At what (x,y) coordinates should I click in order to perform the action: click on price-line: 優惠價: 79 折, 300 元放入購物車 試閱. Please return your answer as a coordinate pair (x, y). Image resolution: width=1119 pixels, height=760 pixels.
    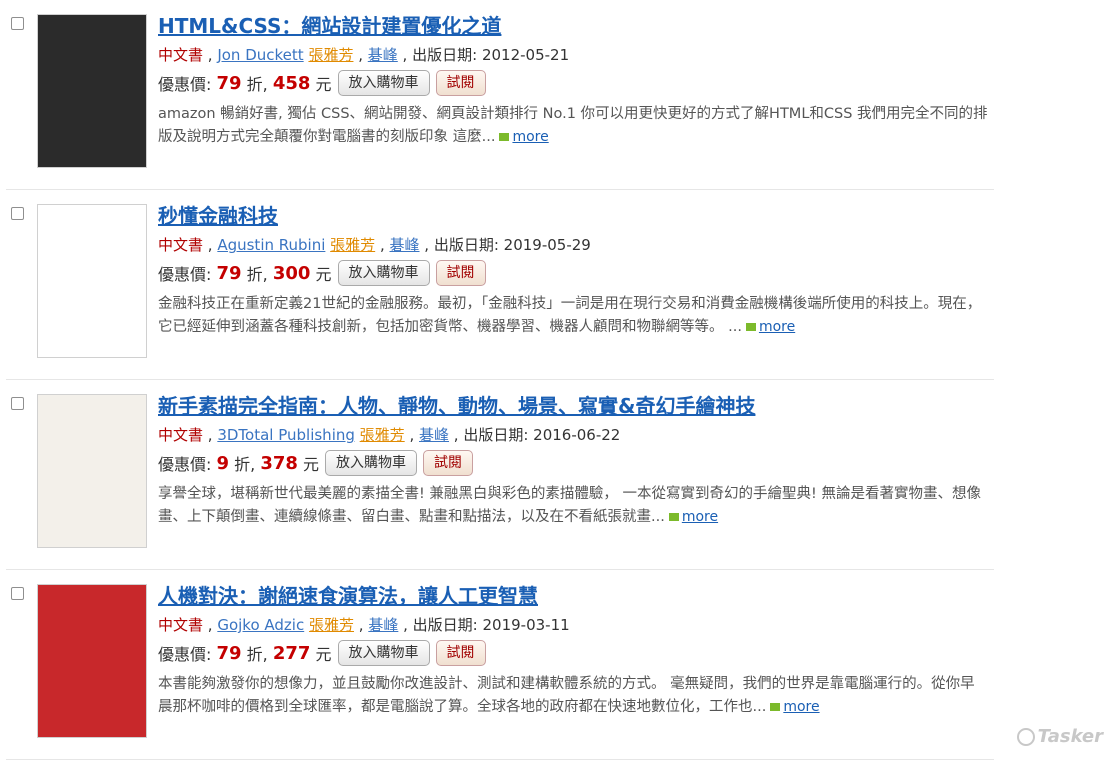
    Looking at the image, I should click on (322, 273).